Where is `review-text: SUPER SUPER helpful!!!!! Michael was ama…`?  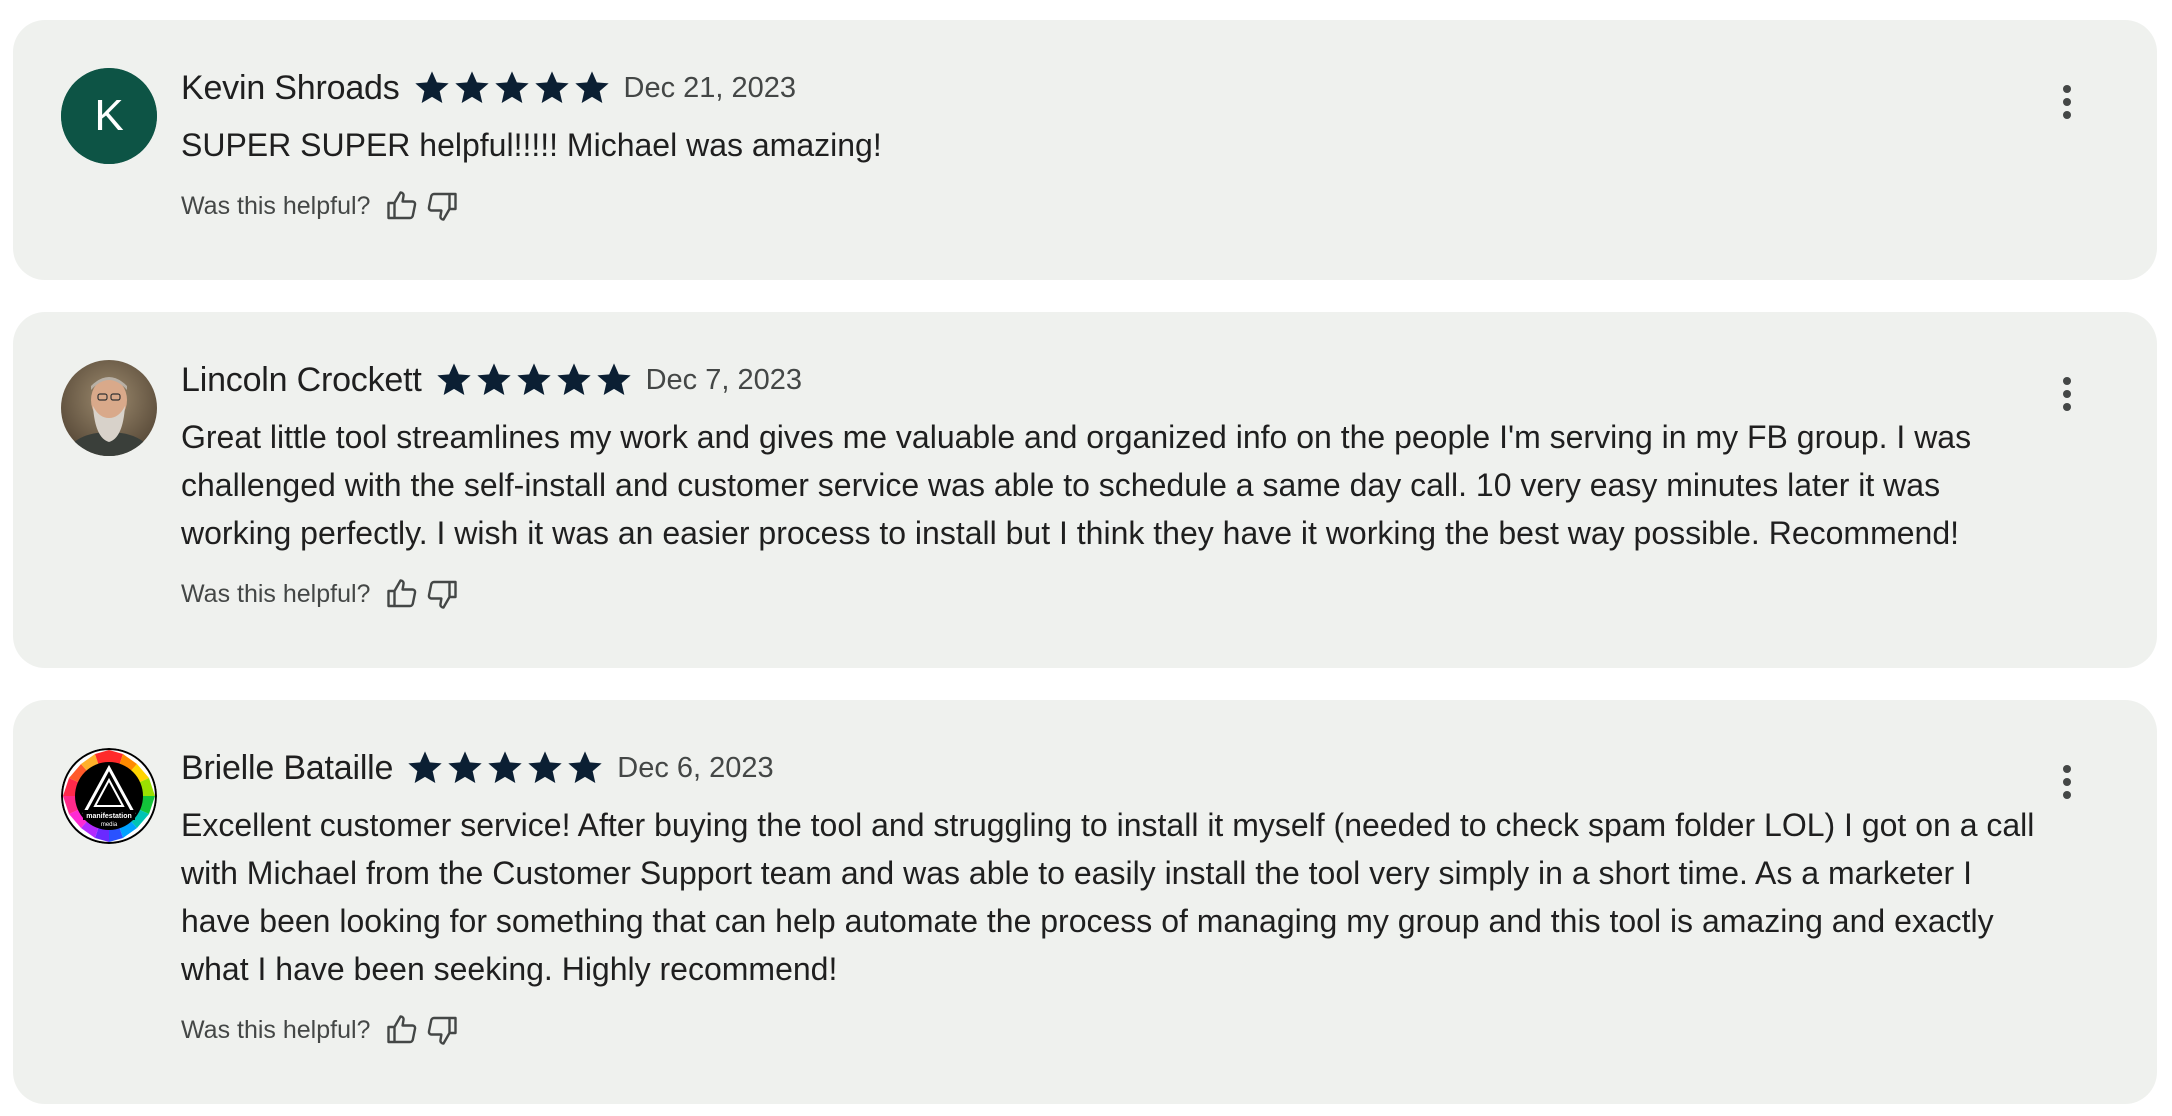 review-text: SUPER SUPER helpful!!!!! Michael was ama… is located at coordinates (531, 145).